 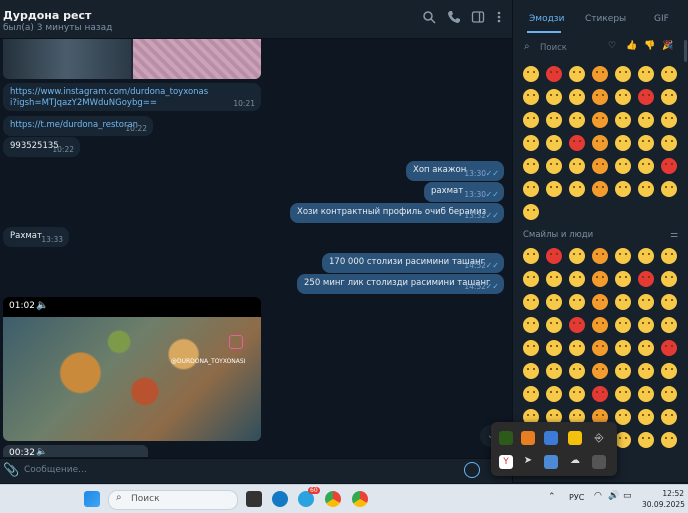 I want to click on video-message: 00:32 🔈, so click(x=75, y=451).